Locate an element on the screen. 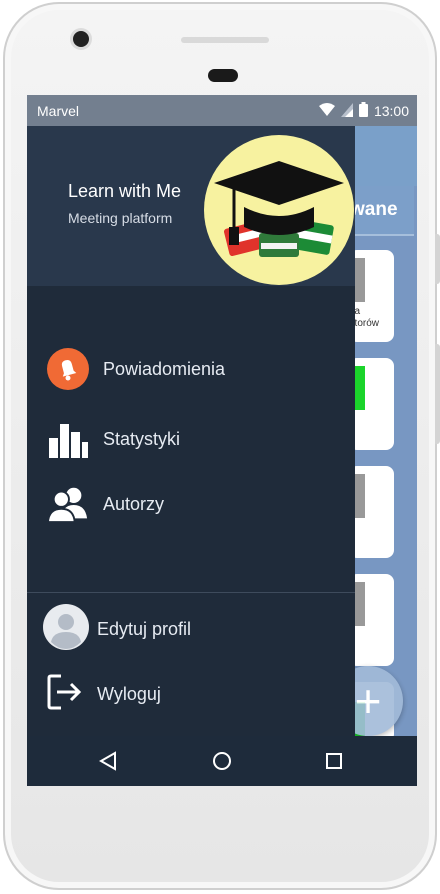  menu-item-authors-label: Autorzy is located at coordinates (134, 503).